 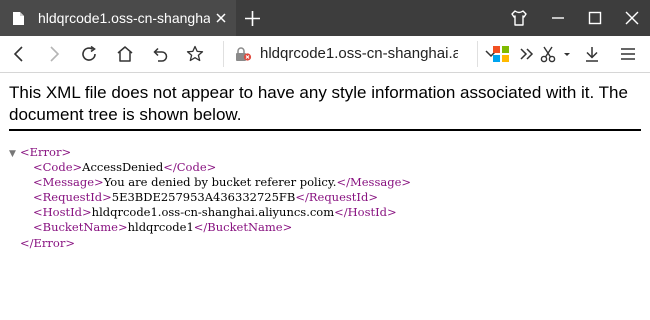 I want to click on dropdown-arrow-icon, so click(x=567, y=54).